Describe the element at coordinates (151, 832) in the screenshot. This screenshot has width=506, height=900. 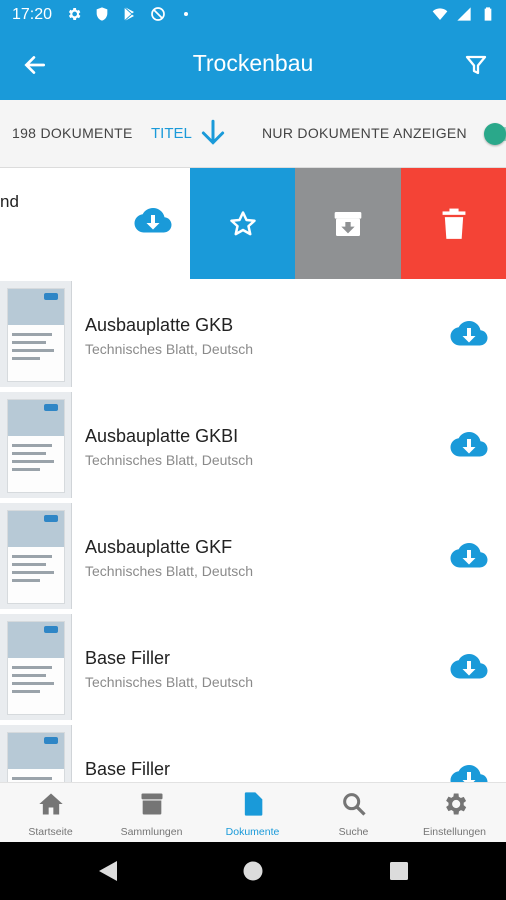
I see `nav-label: Sammlungen` at that location.